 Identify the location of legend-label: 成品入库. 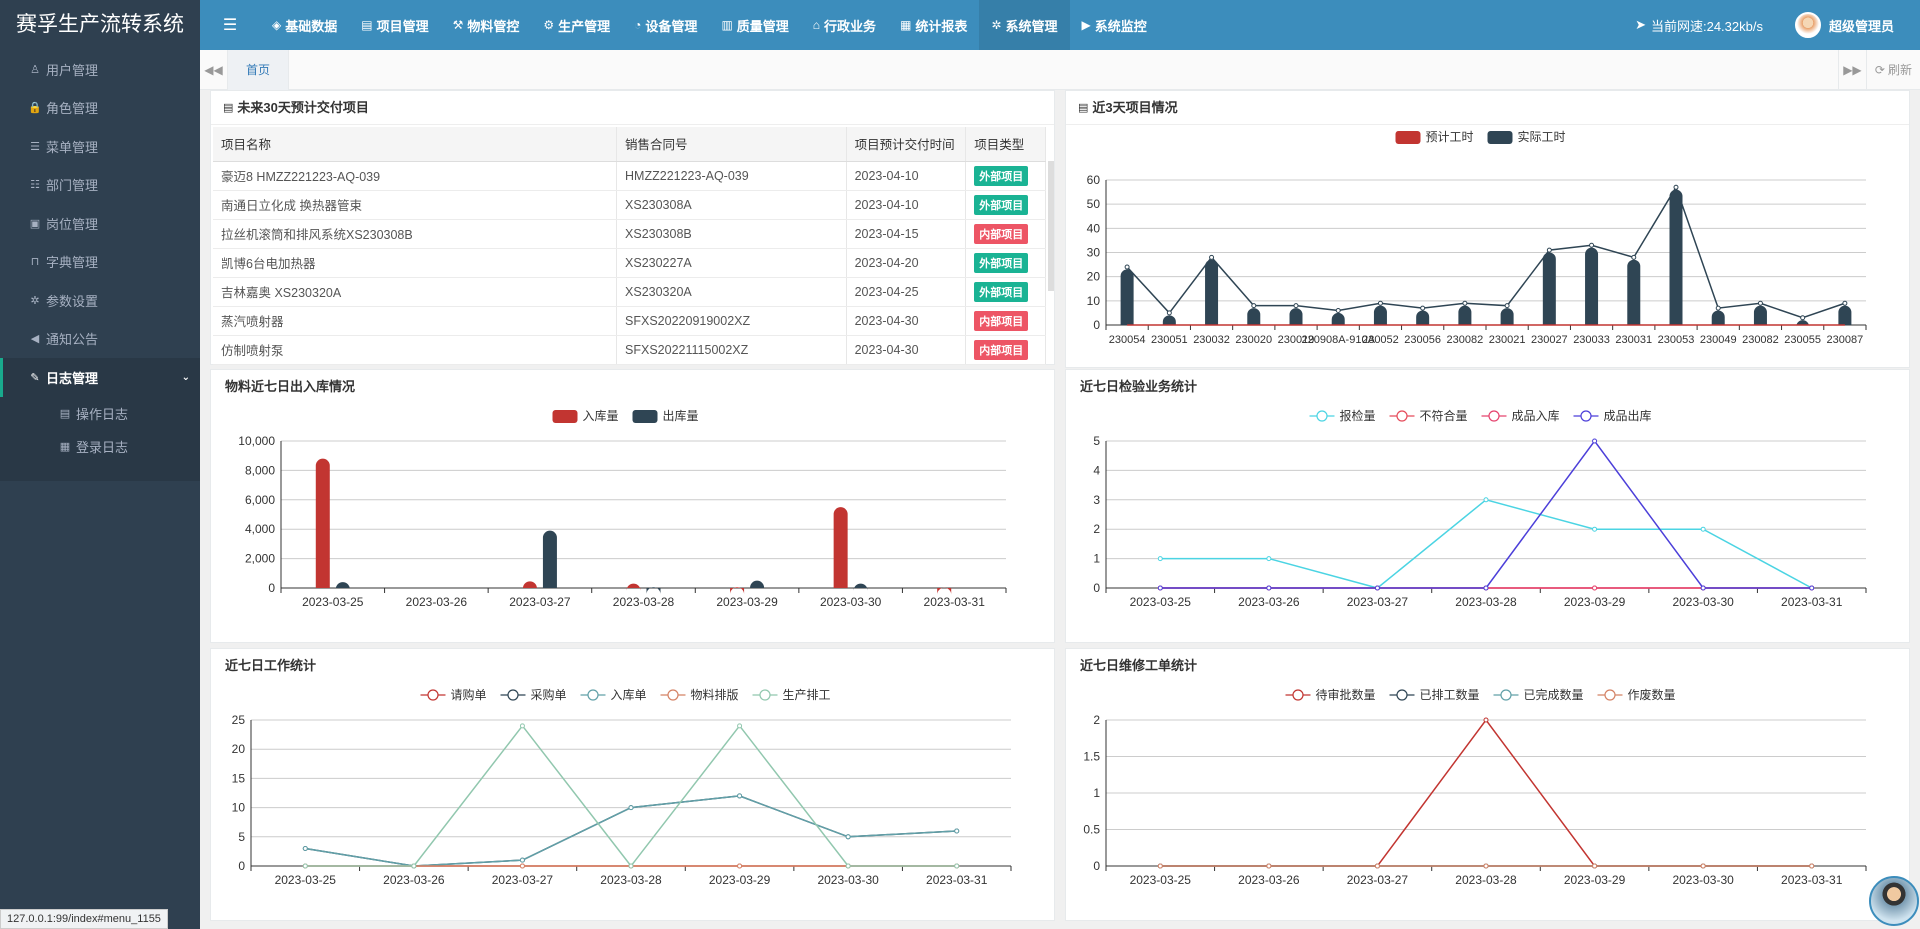
(1536, 415).